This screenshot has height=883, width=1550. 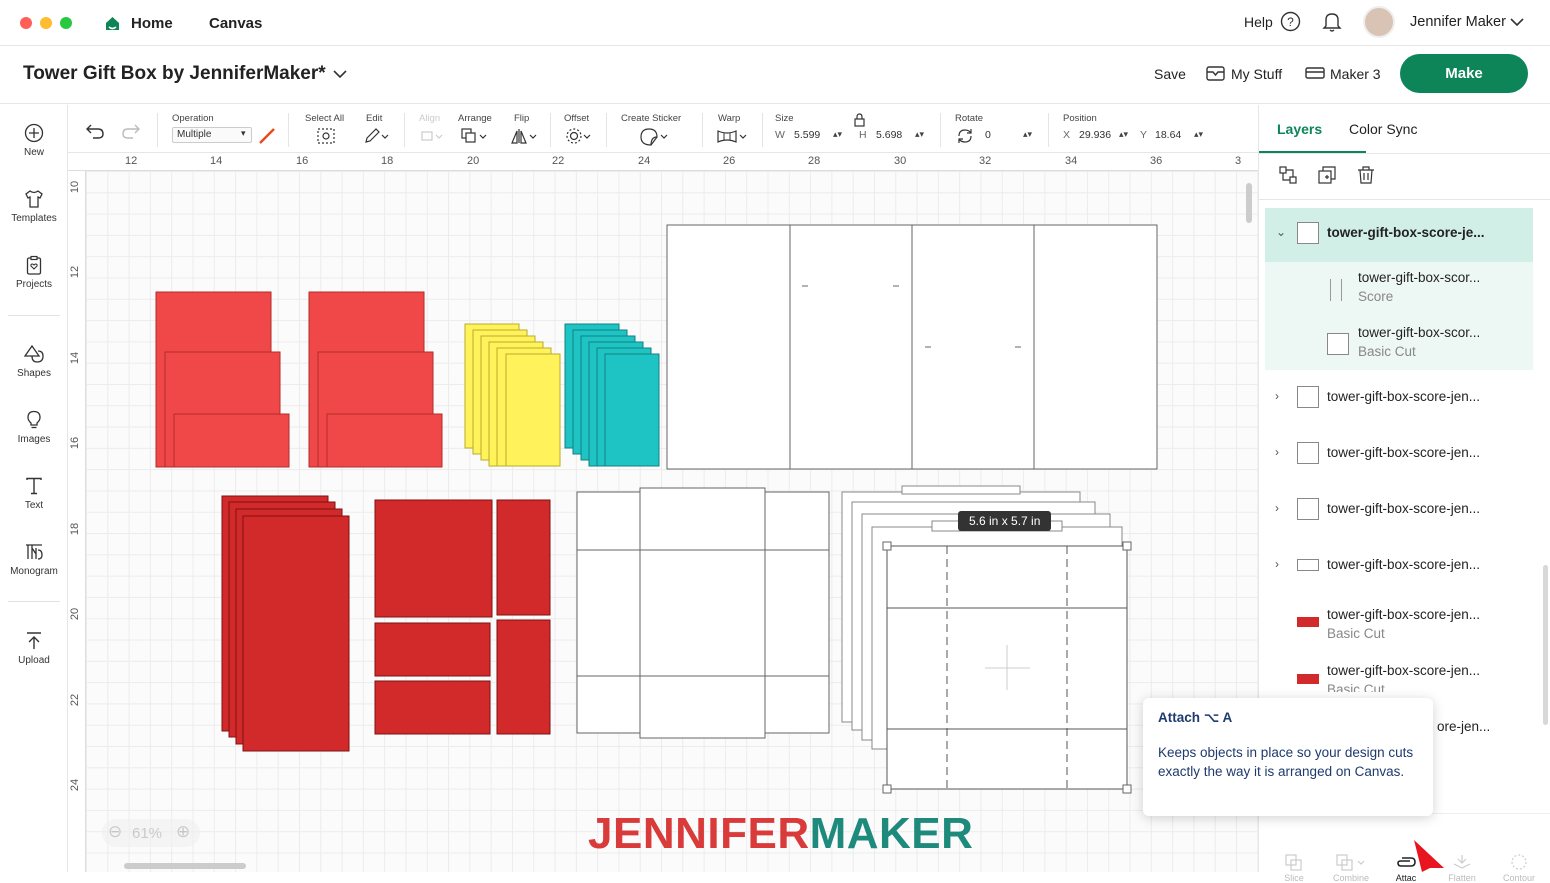 I want to click on sidebar-item-templates: Templates, so click(x=34, y=206).